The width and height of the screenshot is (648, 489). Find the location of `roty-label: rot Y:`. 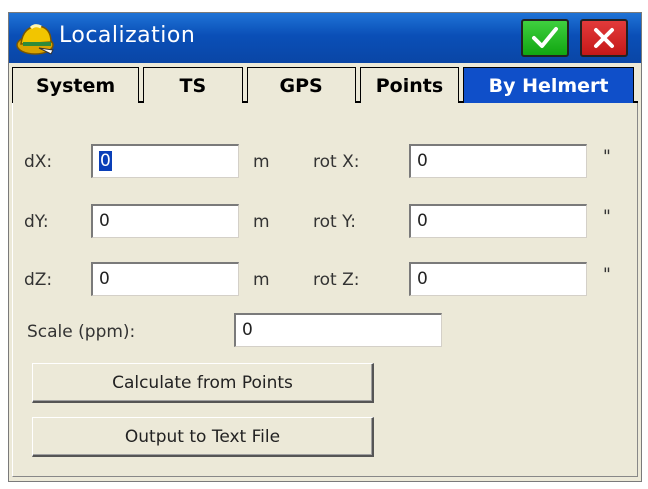

roty-label: rot Y: is located at coordinates (334, 222).